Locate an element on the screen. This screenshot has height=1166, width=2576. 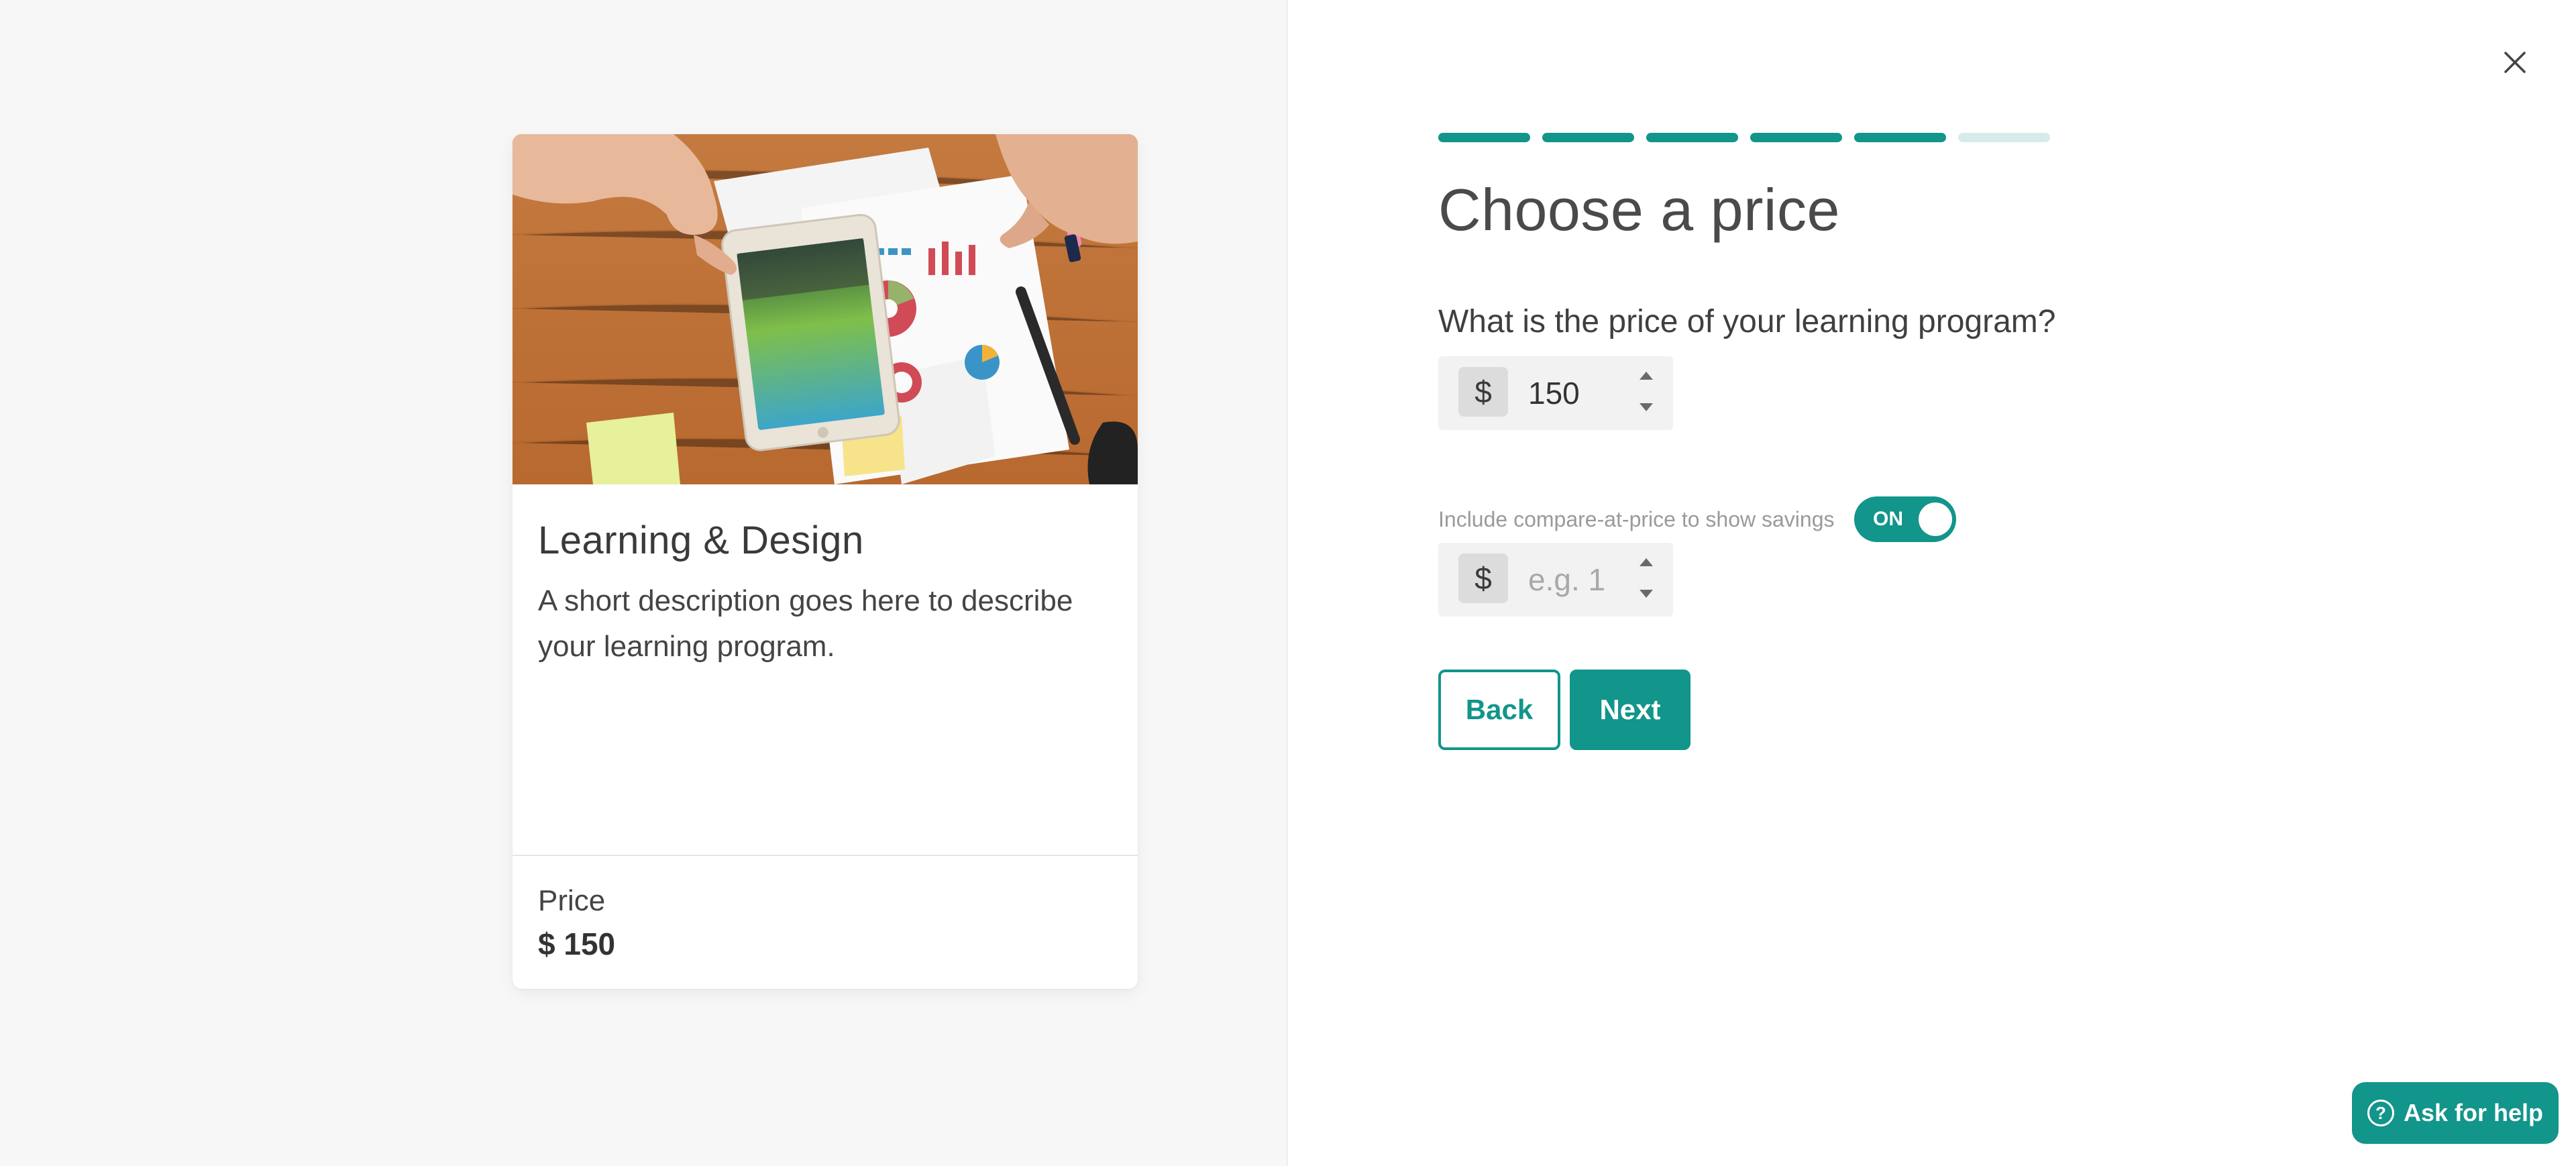
ask-for-help-label: Ask for help is located at coordinates (2473, 1112).